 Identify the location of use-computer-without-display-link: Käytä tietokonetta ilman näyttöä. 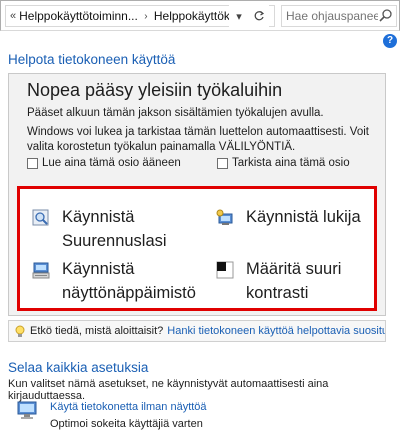
(128, 407).